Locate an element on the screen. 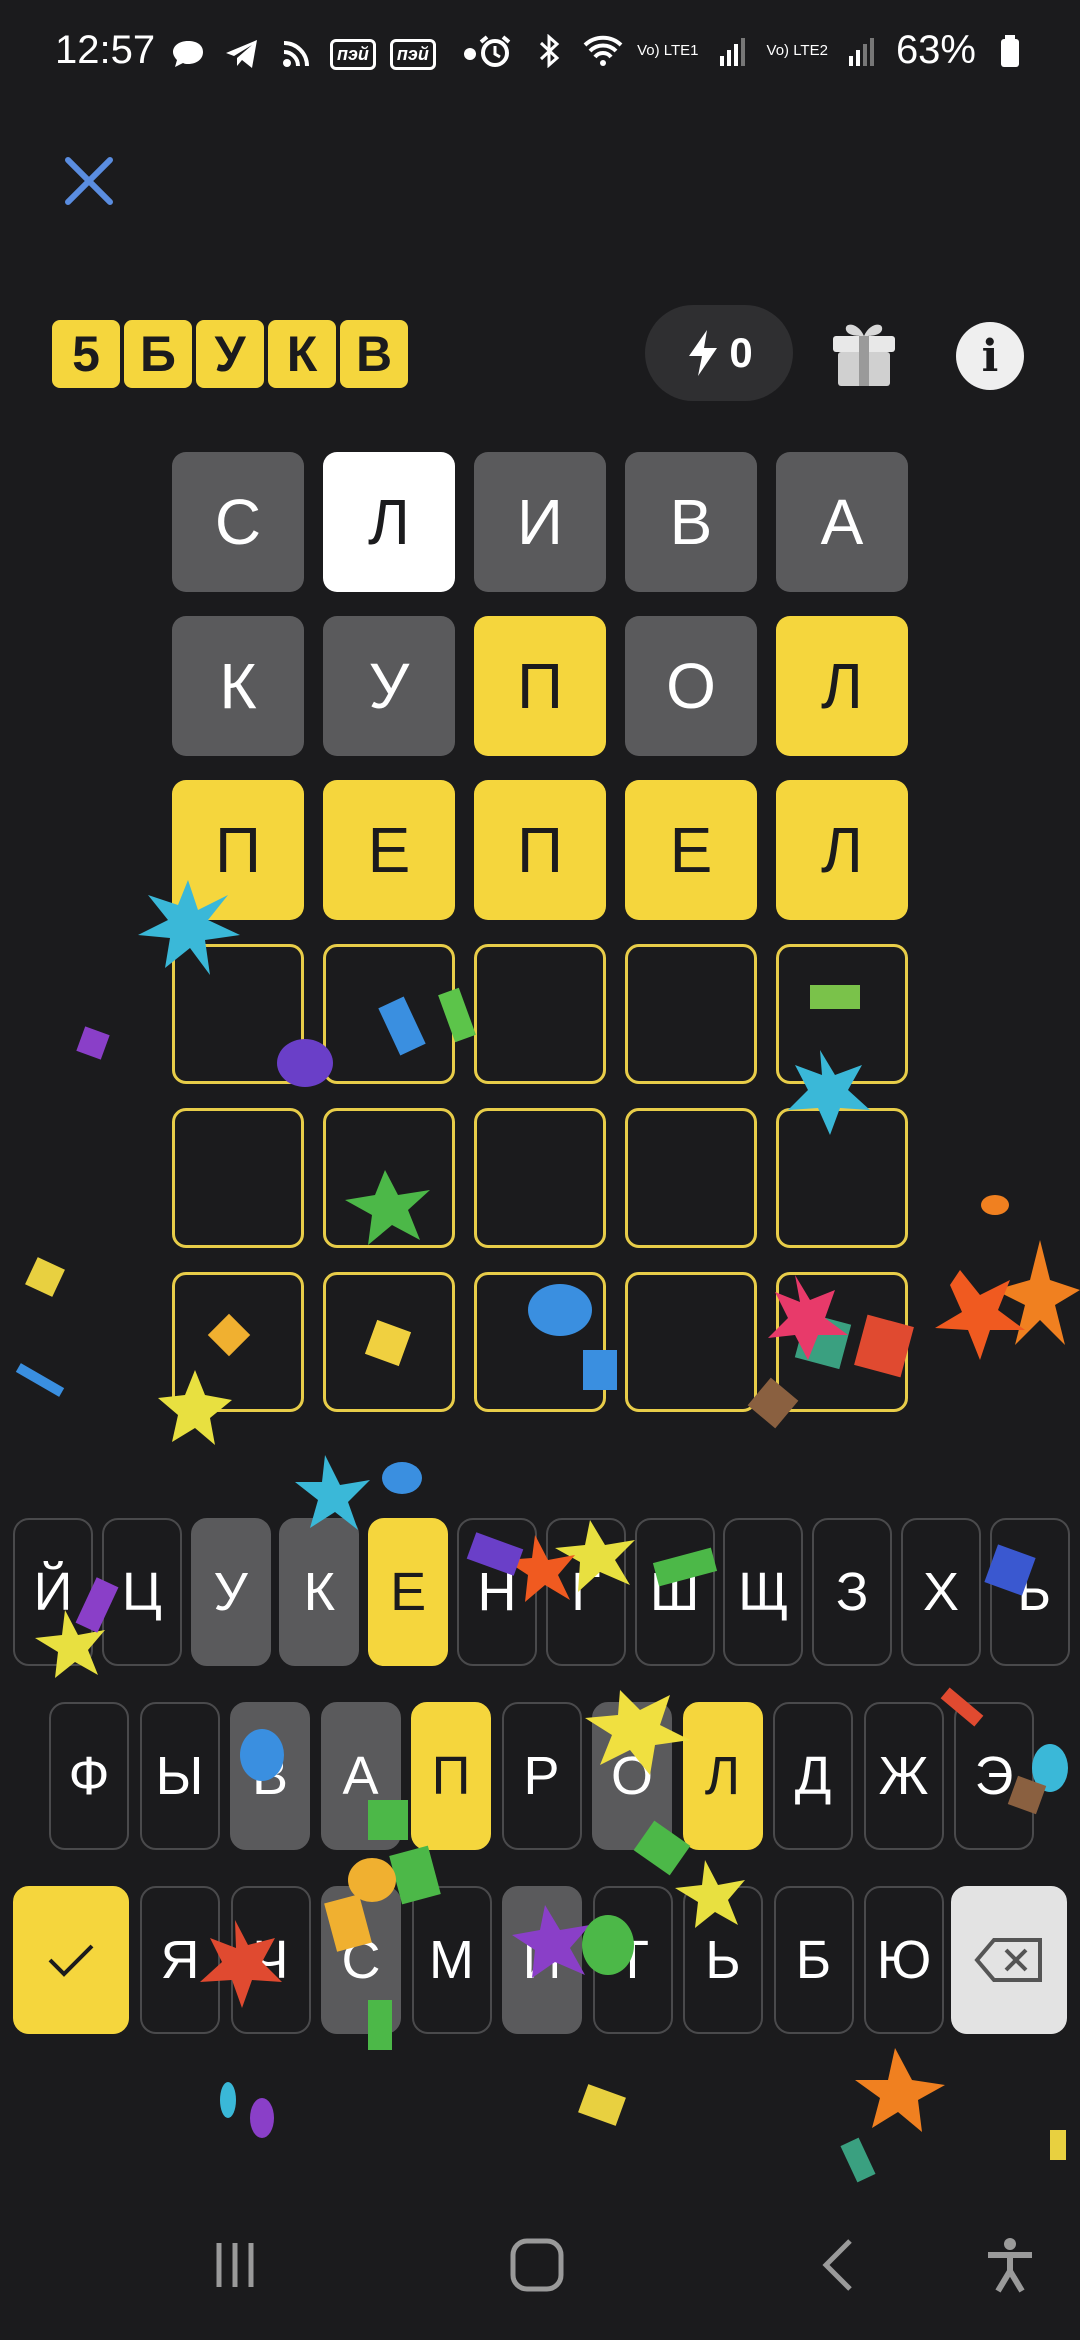  gift-button is located at coordinates (864, 353).